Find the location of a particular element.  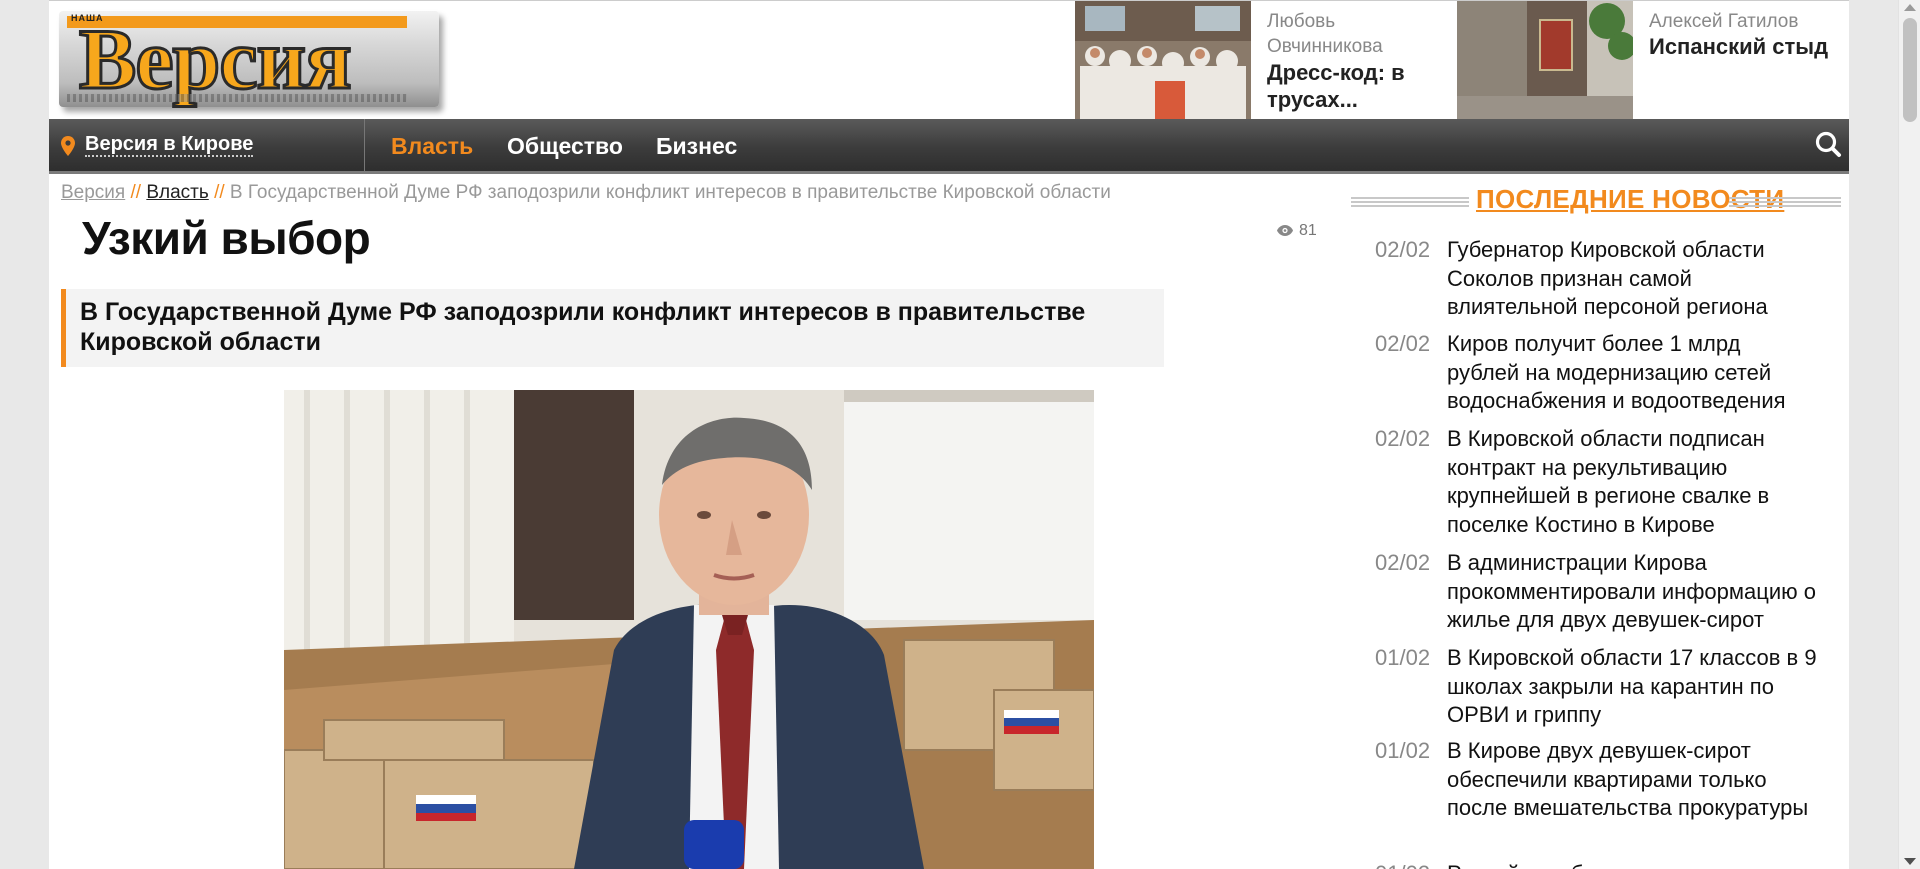

promo-author: Алексей Гатилов is located at coordinates (1724, 21).